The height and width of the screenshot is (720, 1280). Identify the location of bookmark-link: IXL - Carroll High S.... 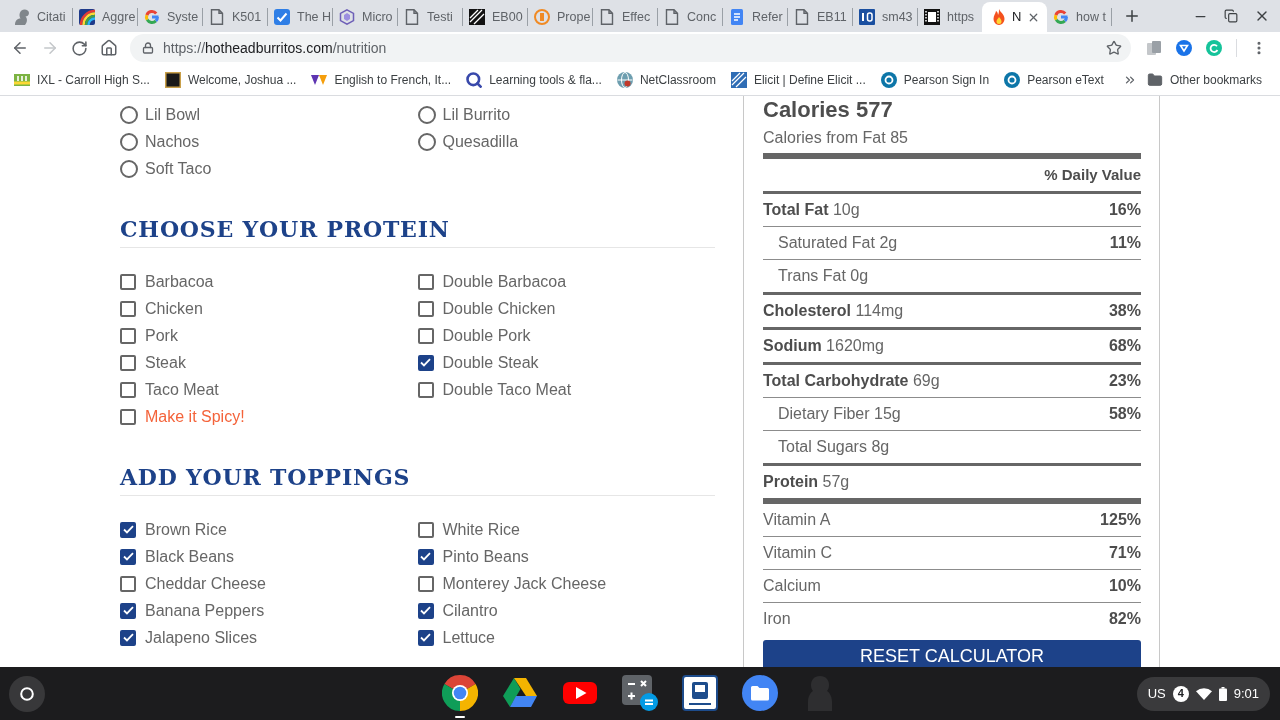
(82, 79).